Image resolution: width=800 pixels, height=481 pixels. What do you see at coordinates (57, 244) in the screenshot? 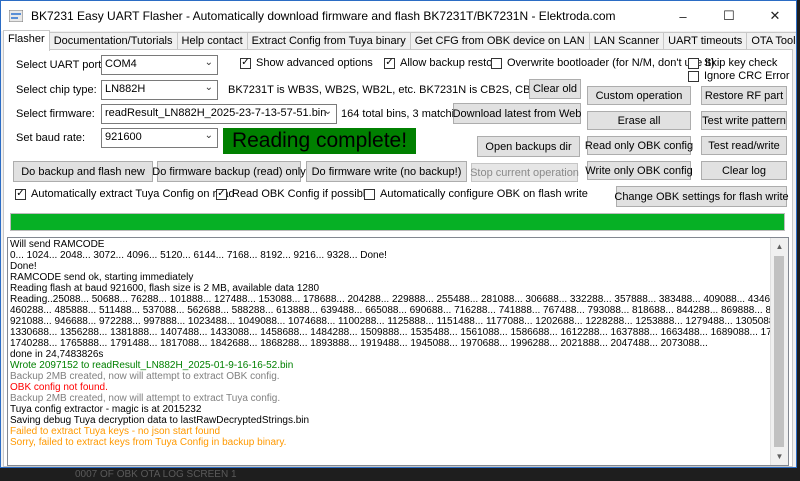
I see `log-line: Will send RAMCODE` at bounding box center [57, 244].